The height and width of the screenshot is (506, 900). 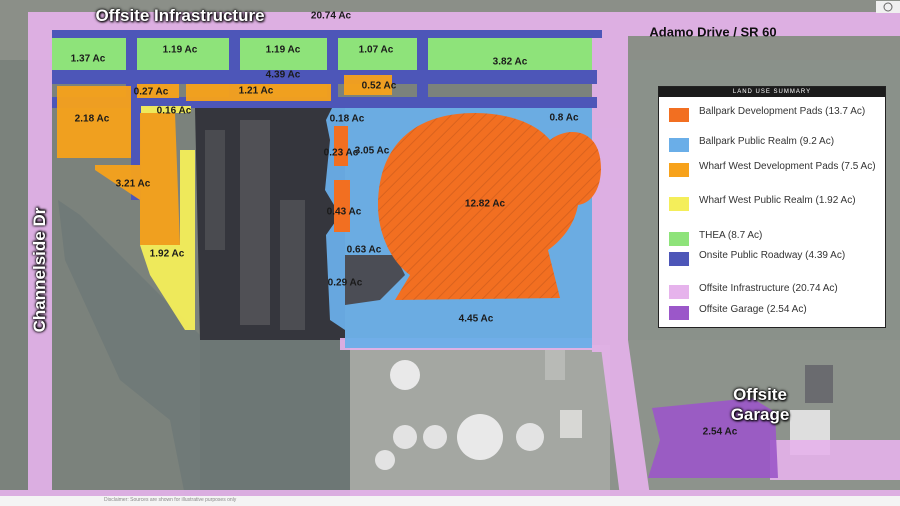 What do you see at coordinates (713, 32) in the screenshot?
I see `adamo-drive-label: Adamo Drive / SR 60` at bounding box center [713, 32].